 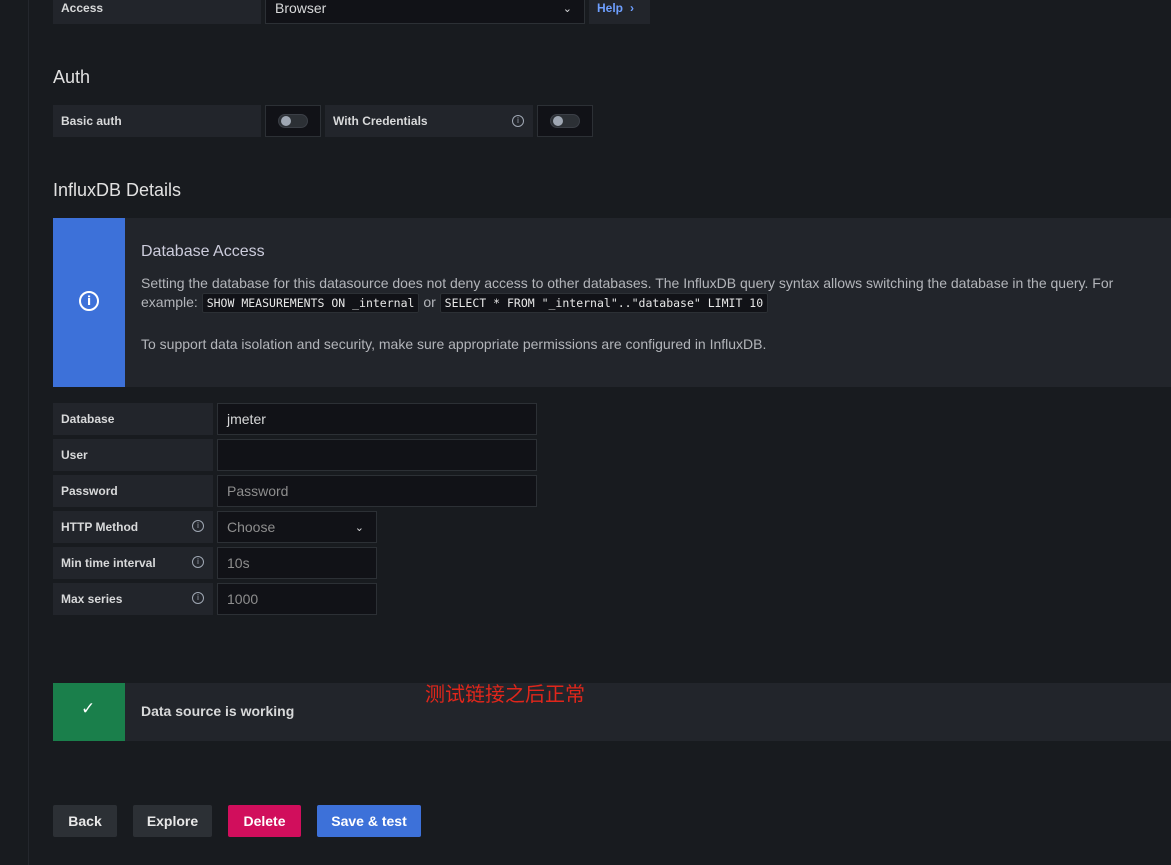 I want to click on max-series-label-text: Max series, so click(x=92, y=599).